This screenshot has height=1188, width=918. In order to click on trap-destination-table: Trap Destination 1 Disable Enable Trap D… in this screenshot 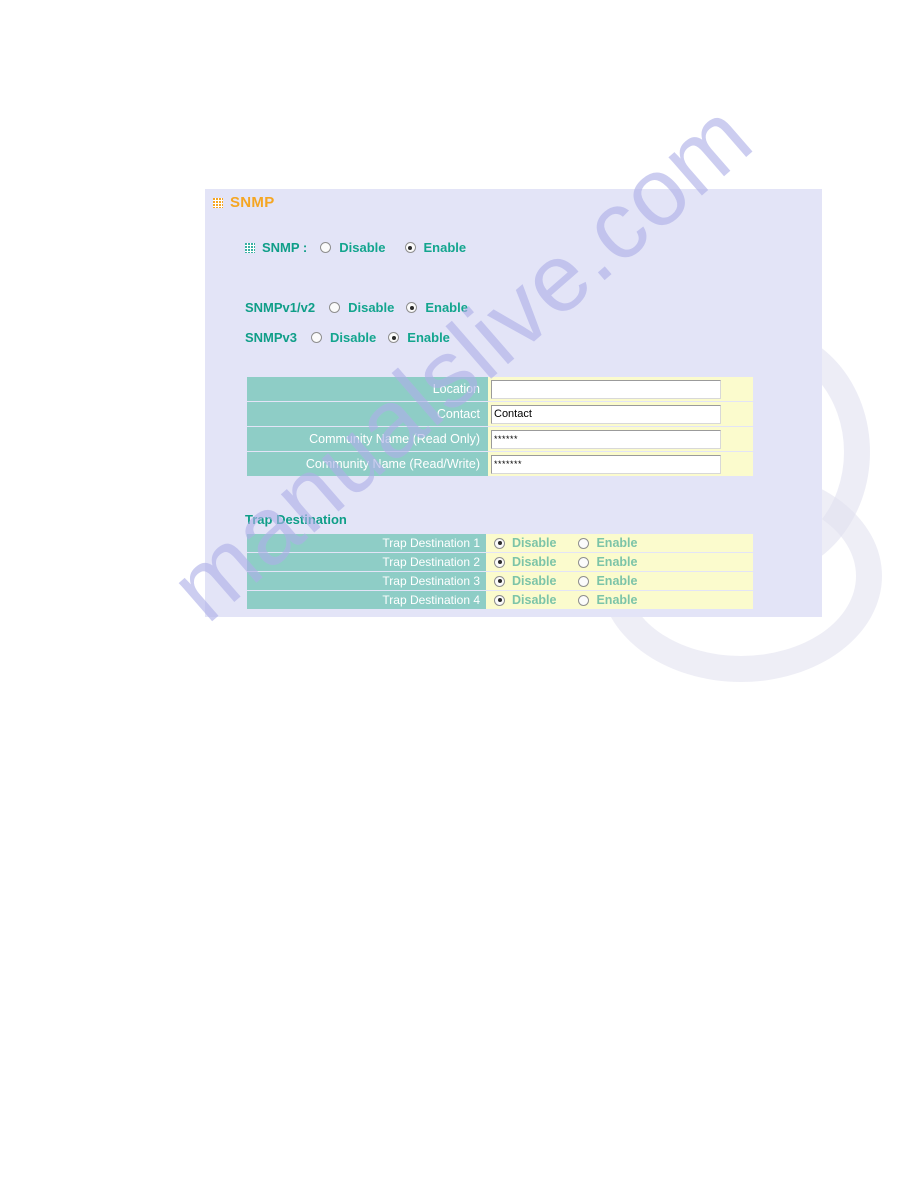, I will do `click(500, 571)`.